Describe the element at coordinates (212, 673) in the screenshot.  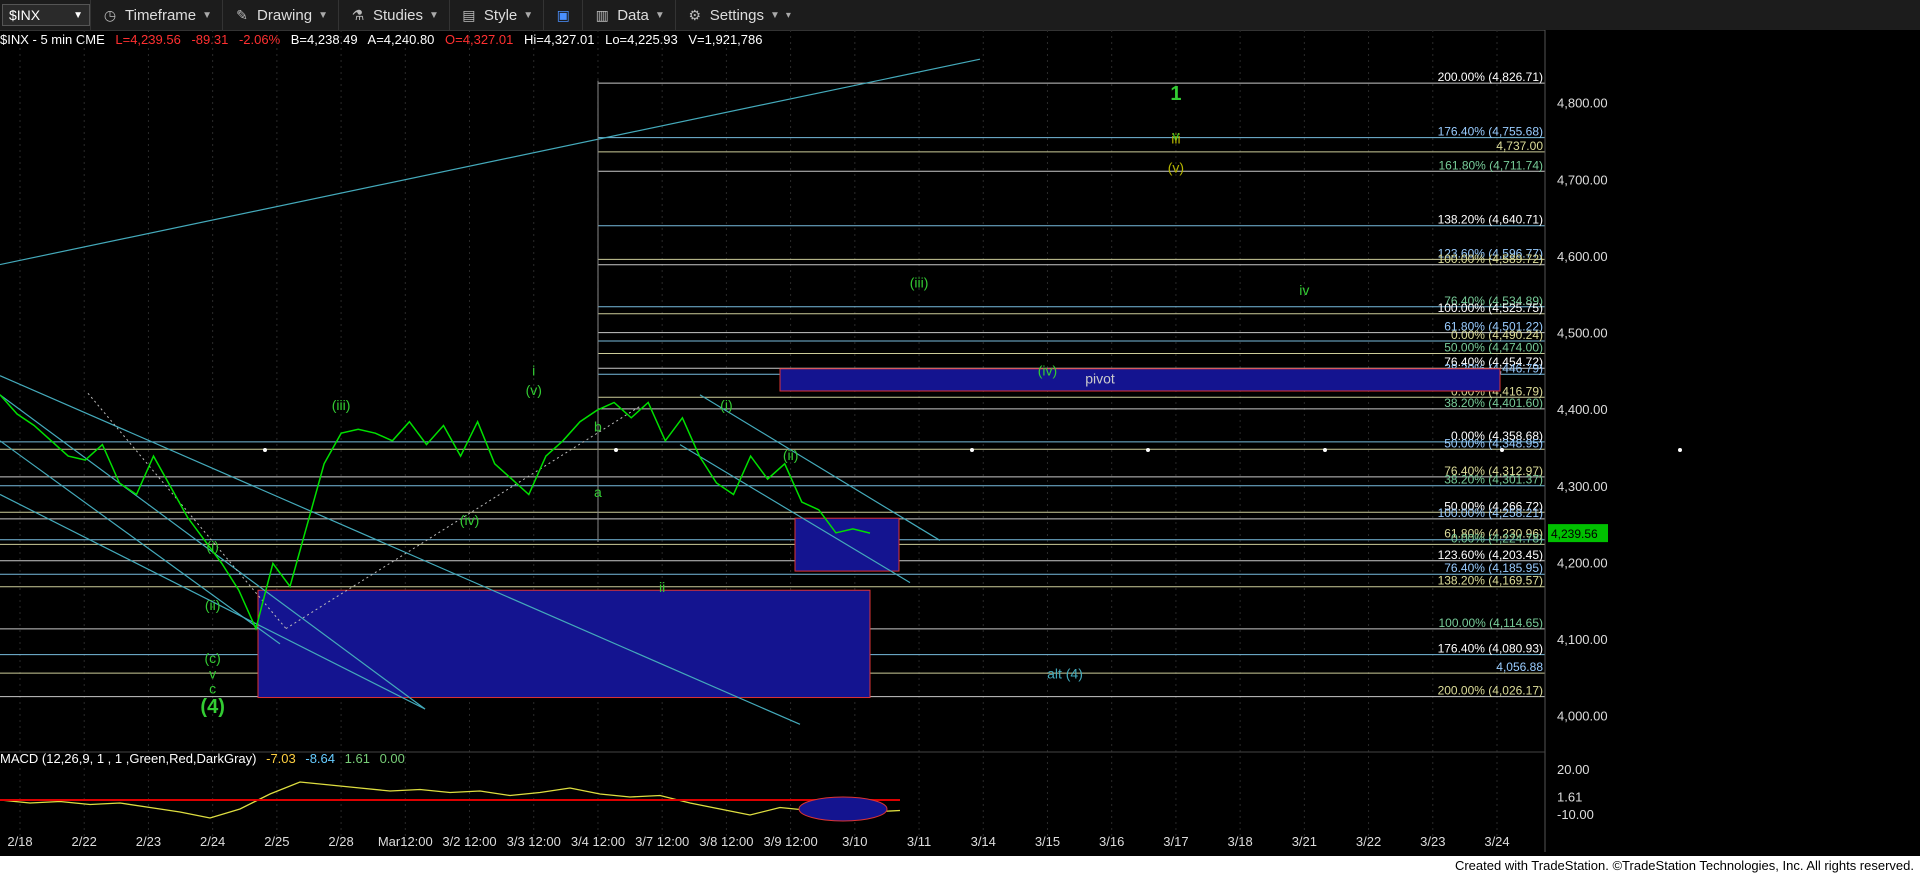
I see `wave-label: v` at that location.